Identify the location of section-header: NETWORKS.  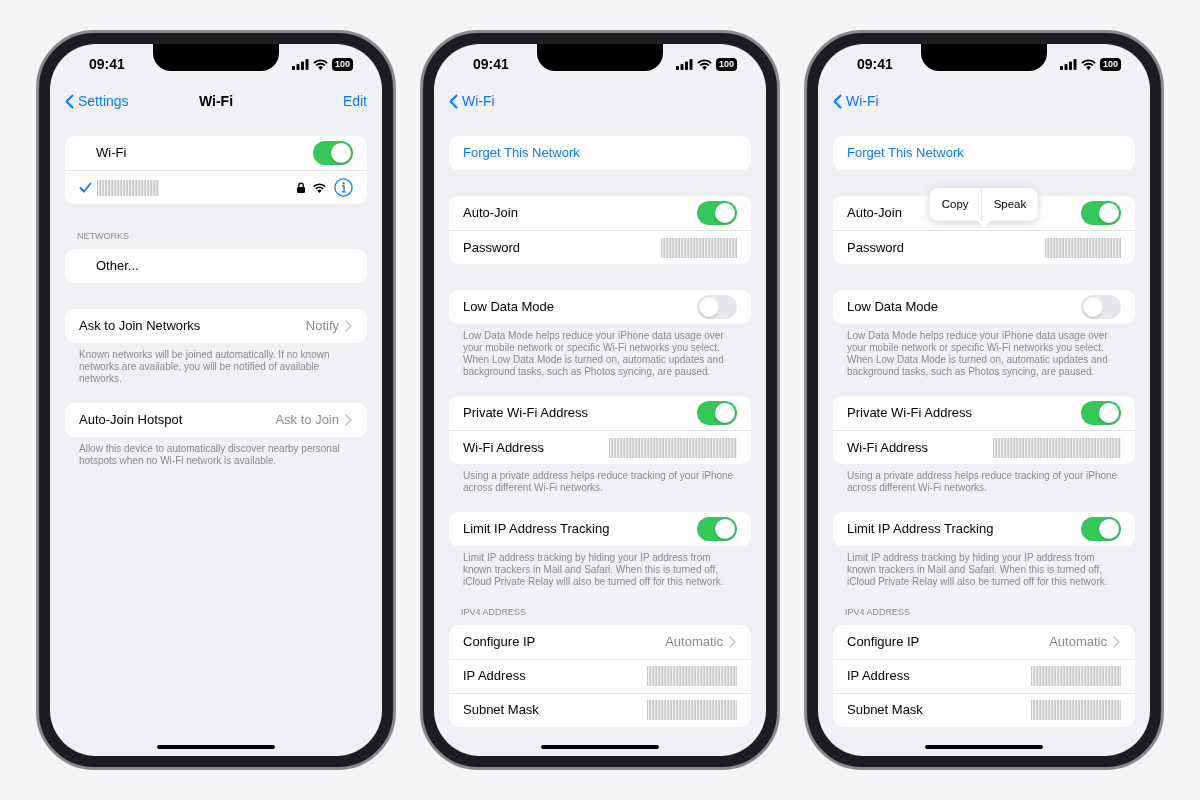
(103, 236).